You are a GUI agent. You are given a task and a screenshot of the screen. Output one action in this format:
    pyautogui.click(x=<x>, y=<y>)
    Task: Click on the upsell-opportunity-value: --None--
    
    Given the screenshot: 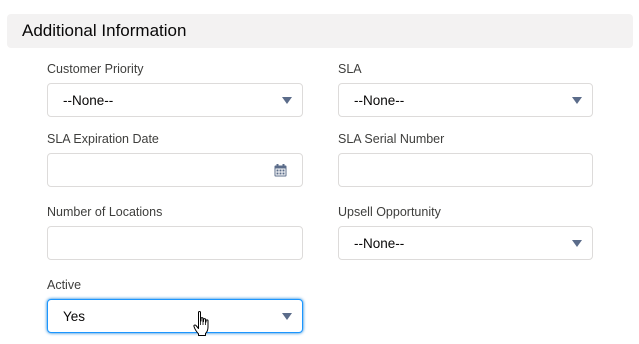 What is the action you would take?
    pyautogui.click(x=379, y=243)
    